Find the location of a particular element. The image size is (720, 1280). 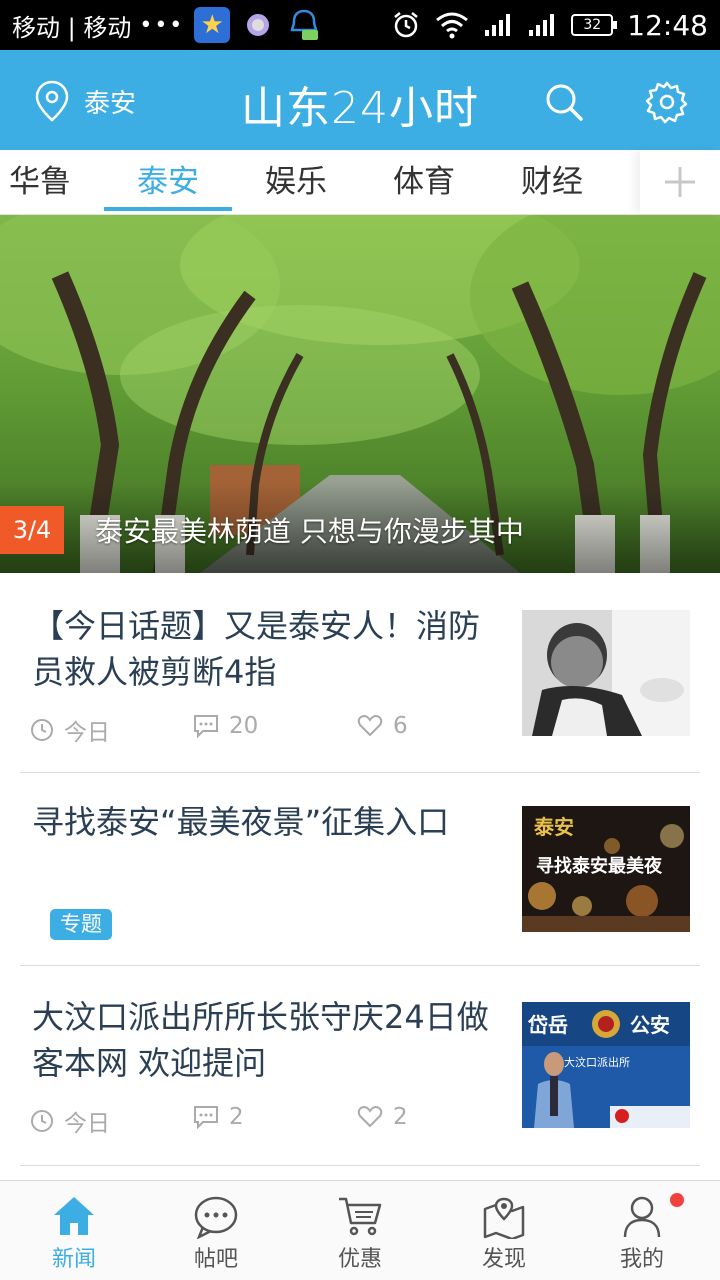

news-thumbnail: 岱岳 公安 大汶口派出所 is located at coordinates (606, 1065).